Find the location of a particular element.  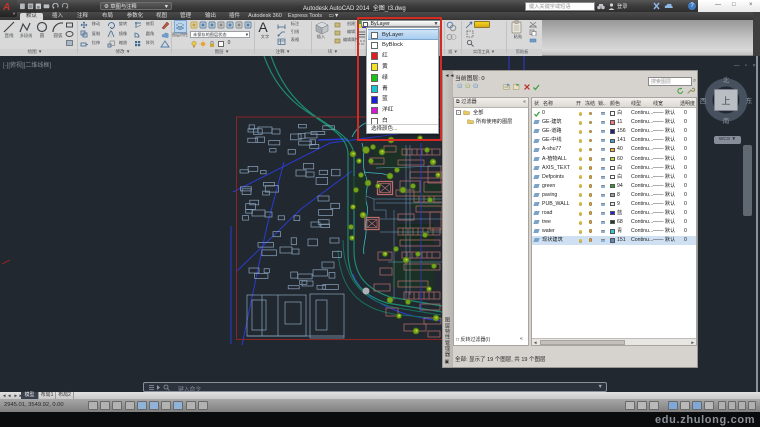

svg-text: 东 is located at coordinates (749, 100).